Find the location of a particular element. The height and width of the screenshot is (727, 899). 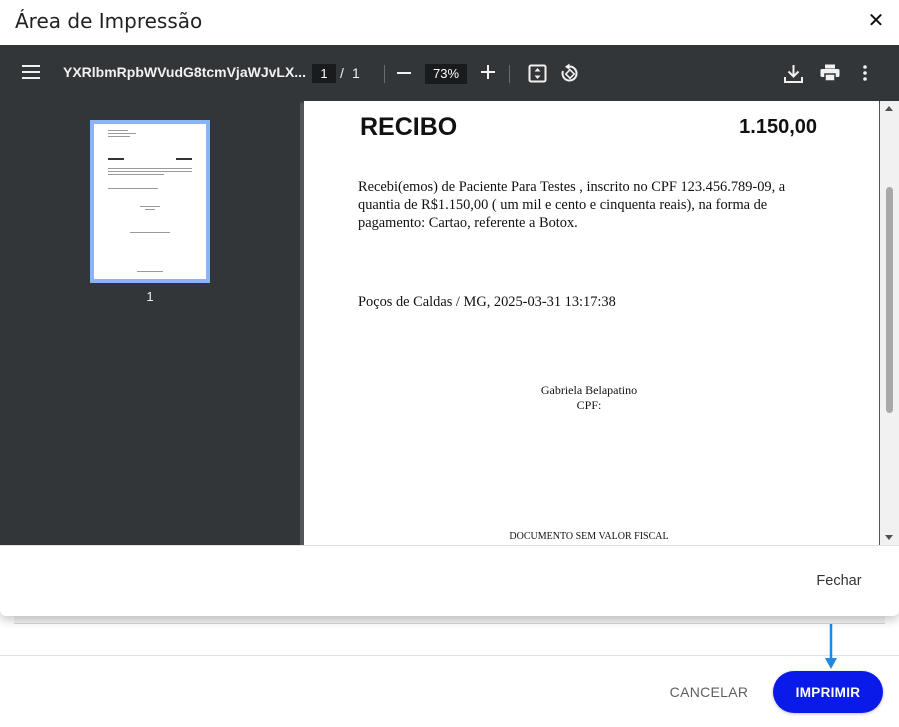

modal-footer-divider is located at coordinates (449, 545).